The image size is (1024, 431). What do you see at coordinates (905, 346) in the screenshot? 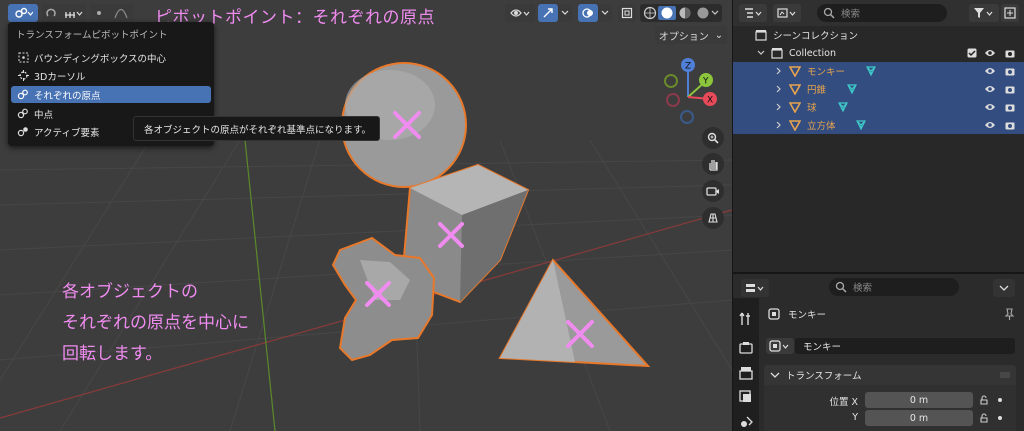
I see `datablock-name-field: モンキー` at bounding box center [905, 346].